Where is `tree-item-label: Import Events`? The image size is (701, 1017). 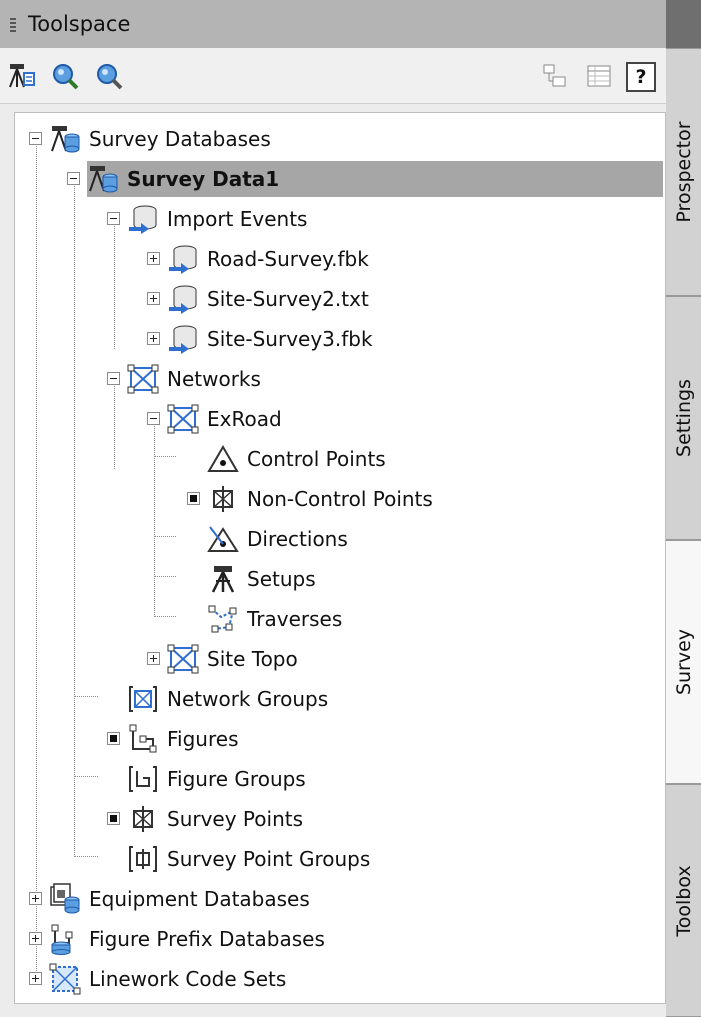
tree-item-label: Import Events is located at coordinates (237, 219).